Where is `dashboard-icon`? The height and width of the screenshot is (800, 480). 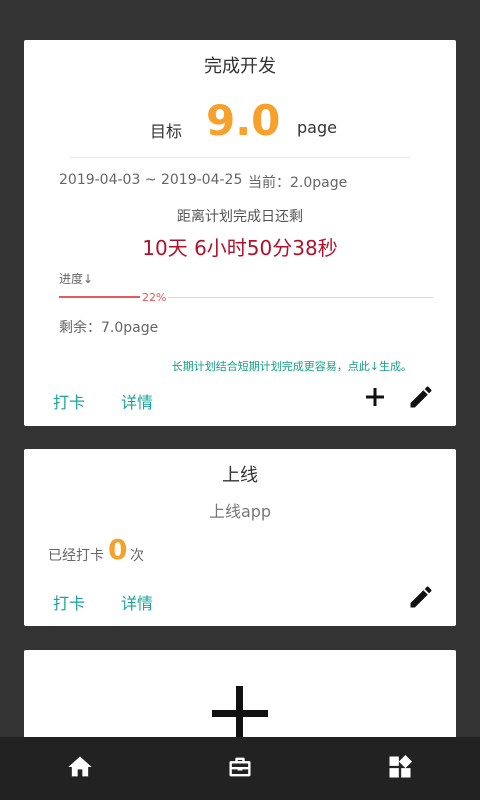 dashboard-icon is located at coordinates (400, 769).